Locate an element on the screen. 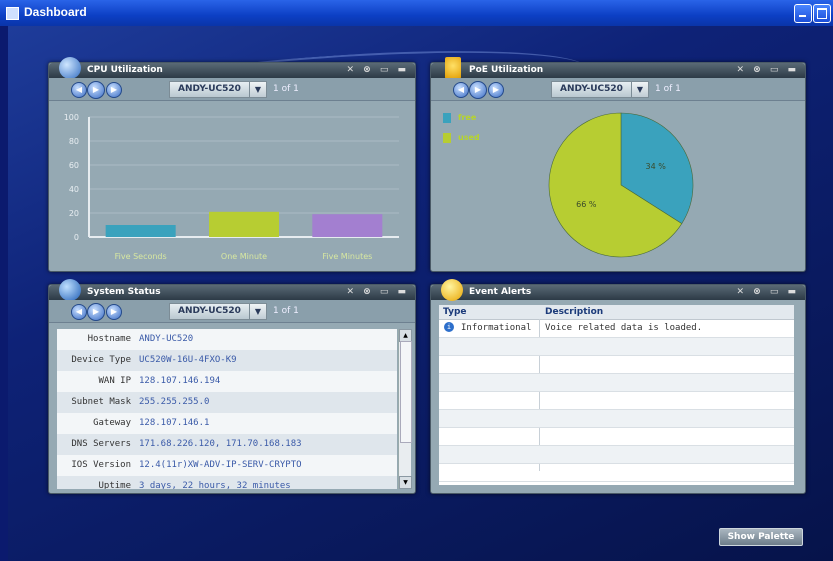  panel-header: PoE Utilization ✕ ⊗ ▭ ▬ is located at coordinates (618, 68).